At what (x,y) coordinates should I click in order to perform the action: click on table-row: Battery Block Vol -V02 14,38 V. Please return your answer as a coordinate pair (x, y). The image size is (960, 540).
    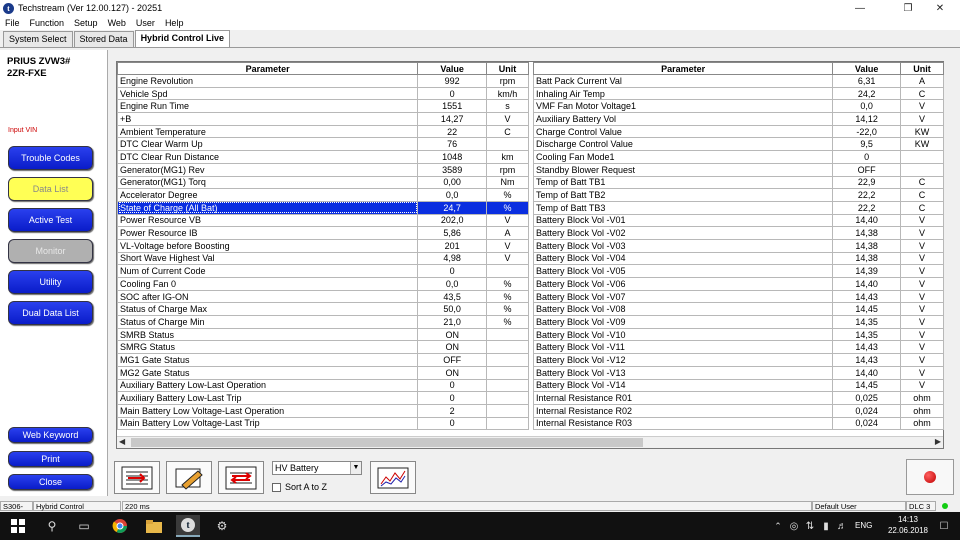
    Looking at the image, I should click on (738, 233).